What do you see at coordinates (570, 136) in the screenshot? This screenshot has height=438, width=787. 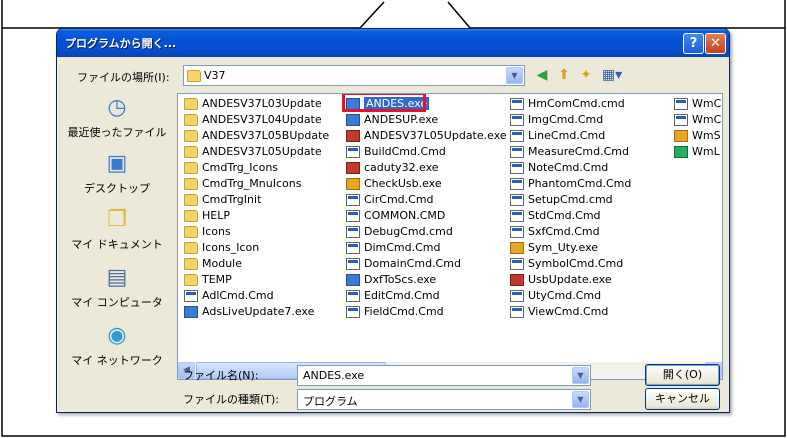 I see `file-item: LineCmd.Cmd` at bounding box center [570, 136].